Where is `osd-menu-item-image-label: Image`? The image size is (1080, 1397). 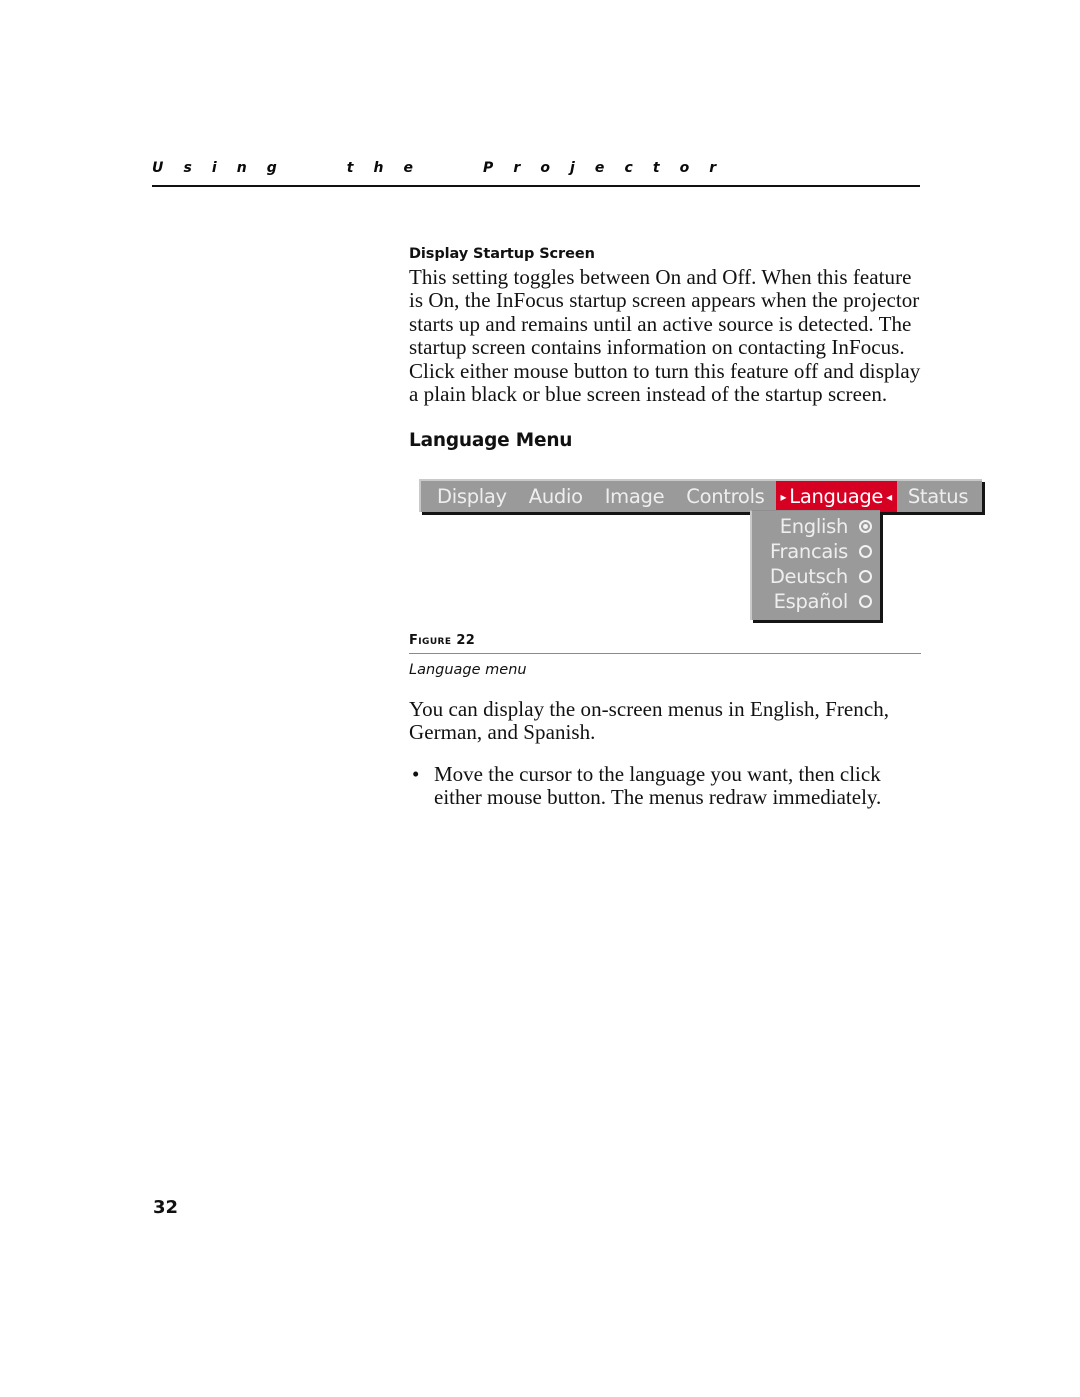 osd-menu-item-image-label: Image is located at coordinates (634, 496).